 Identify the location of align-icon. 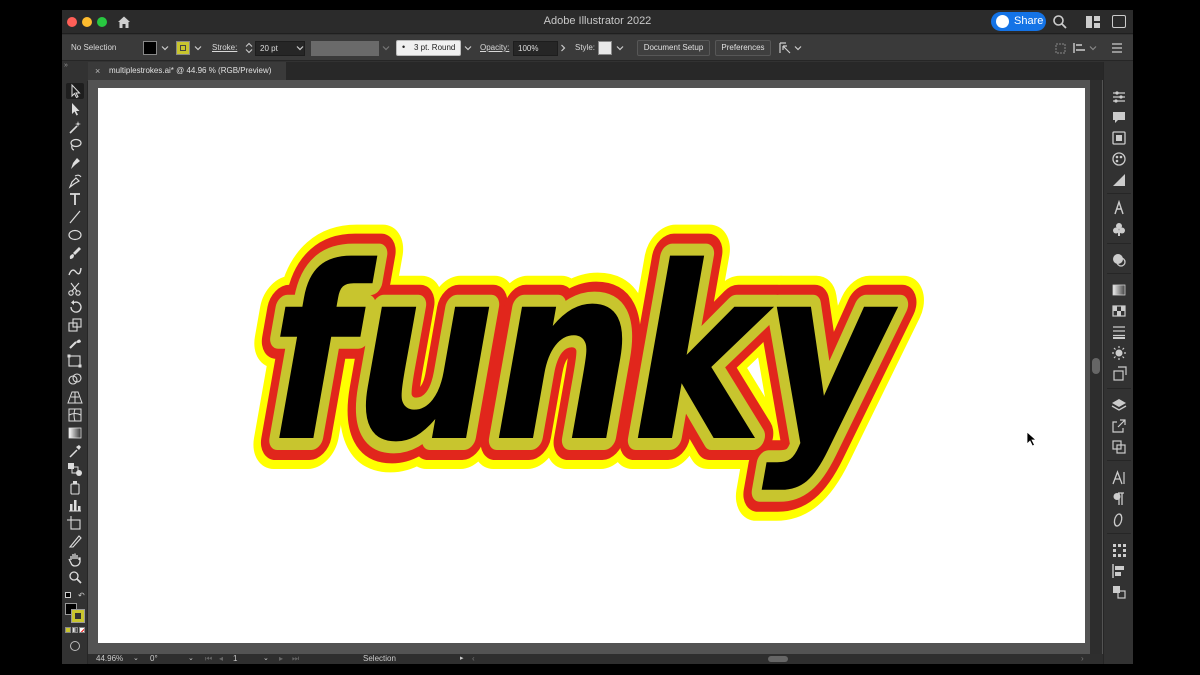
(1079, 48).